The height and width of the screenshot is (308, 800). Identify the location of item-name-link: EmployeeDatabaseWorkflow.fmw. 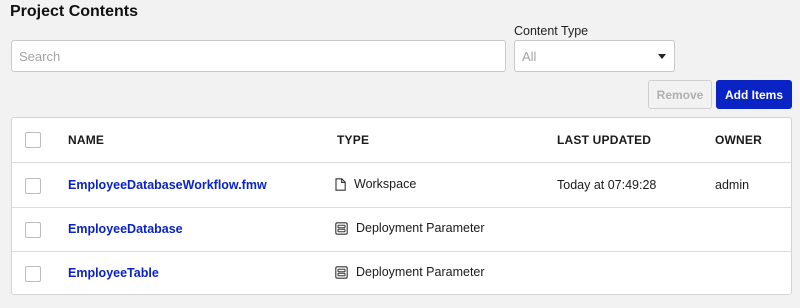
(167, 185).